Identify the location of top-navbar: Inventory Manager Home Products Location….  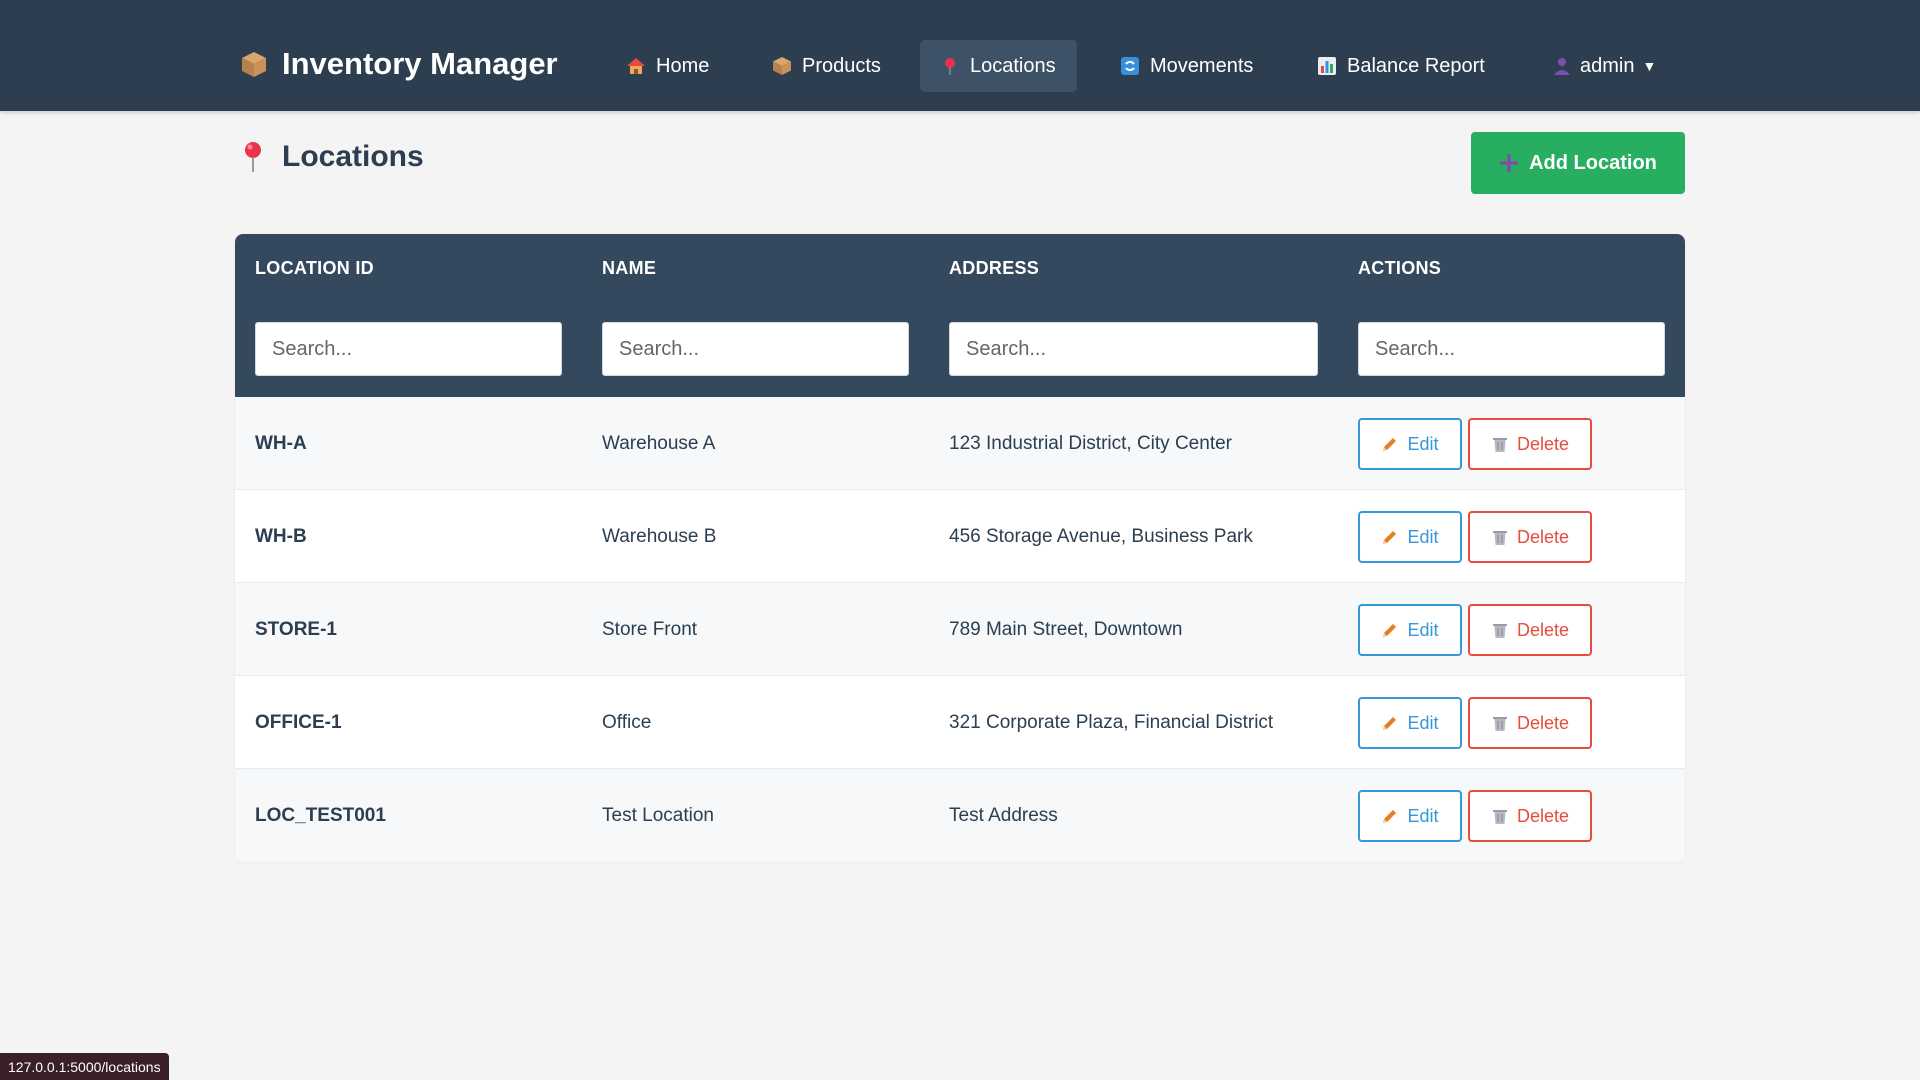
(960, 55).